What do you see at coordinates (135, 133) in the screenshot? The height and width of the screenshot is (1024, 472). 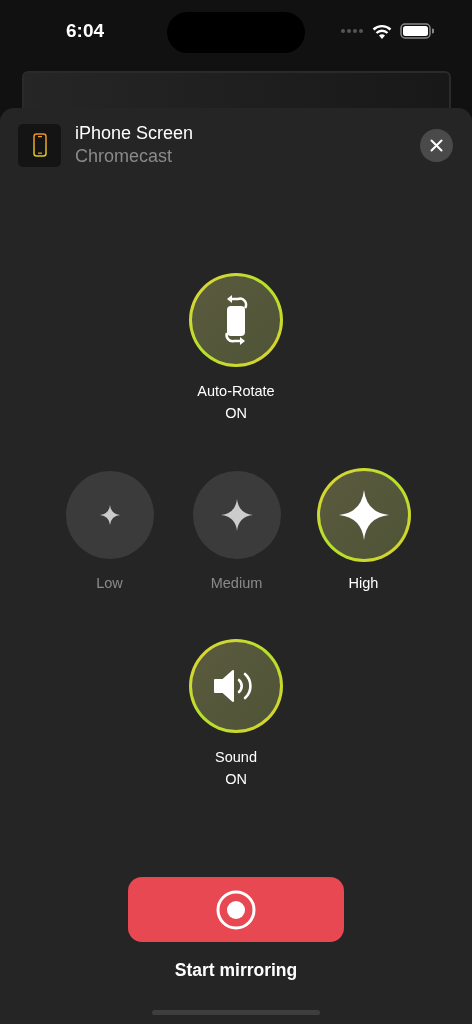 I see `sheet-title: iPhone Screen` at bounding box center [135, 133].